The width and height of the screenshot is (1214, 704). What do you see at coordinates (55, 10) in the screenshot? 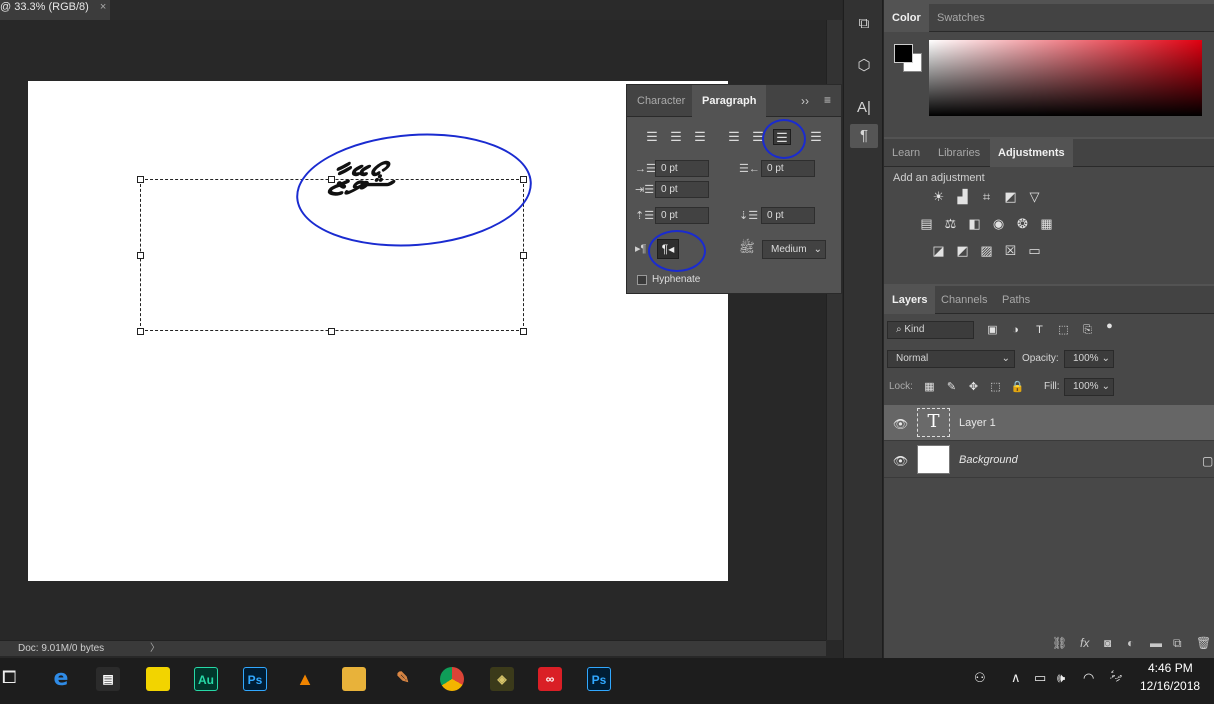
I see `document-tab: @ 33.3% (RGB/8) ×` at bounding box center [55, 10].